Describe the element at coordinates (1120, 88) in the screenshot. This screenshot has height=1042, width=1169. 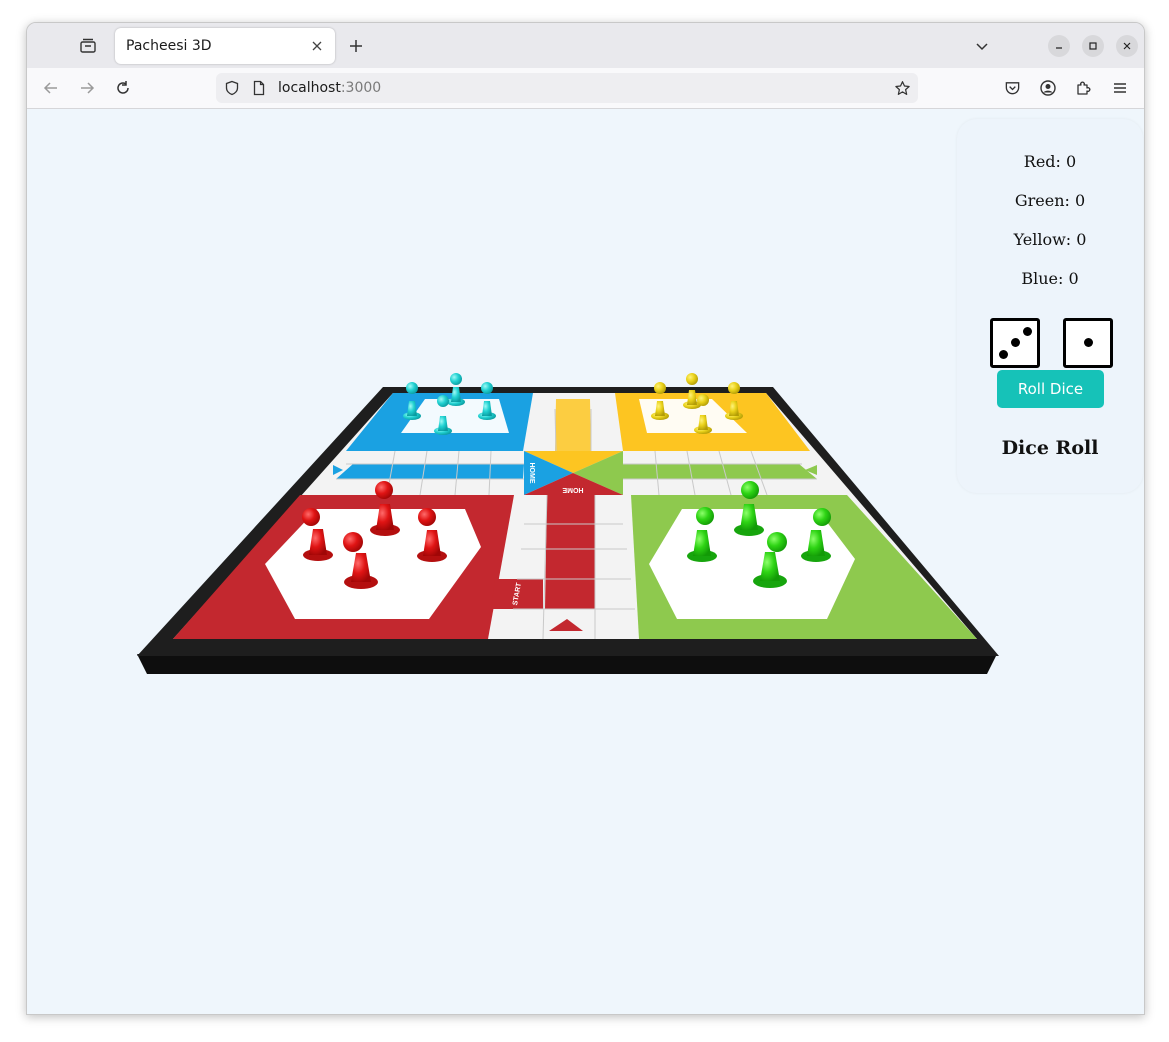
I see `menu-icon` at that location.